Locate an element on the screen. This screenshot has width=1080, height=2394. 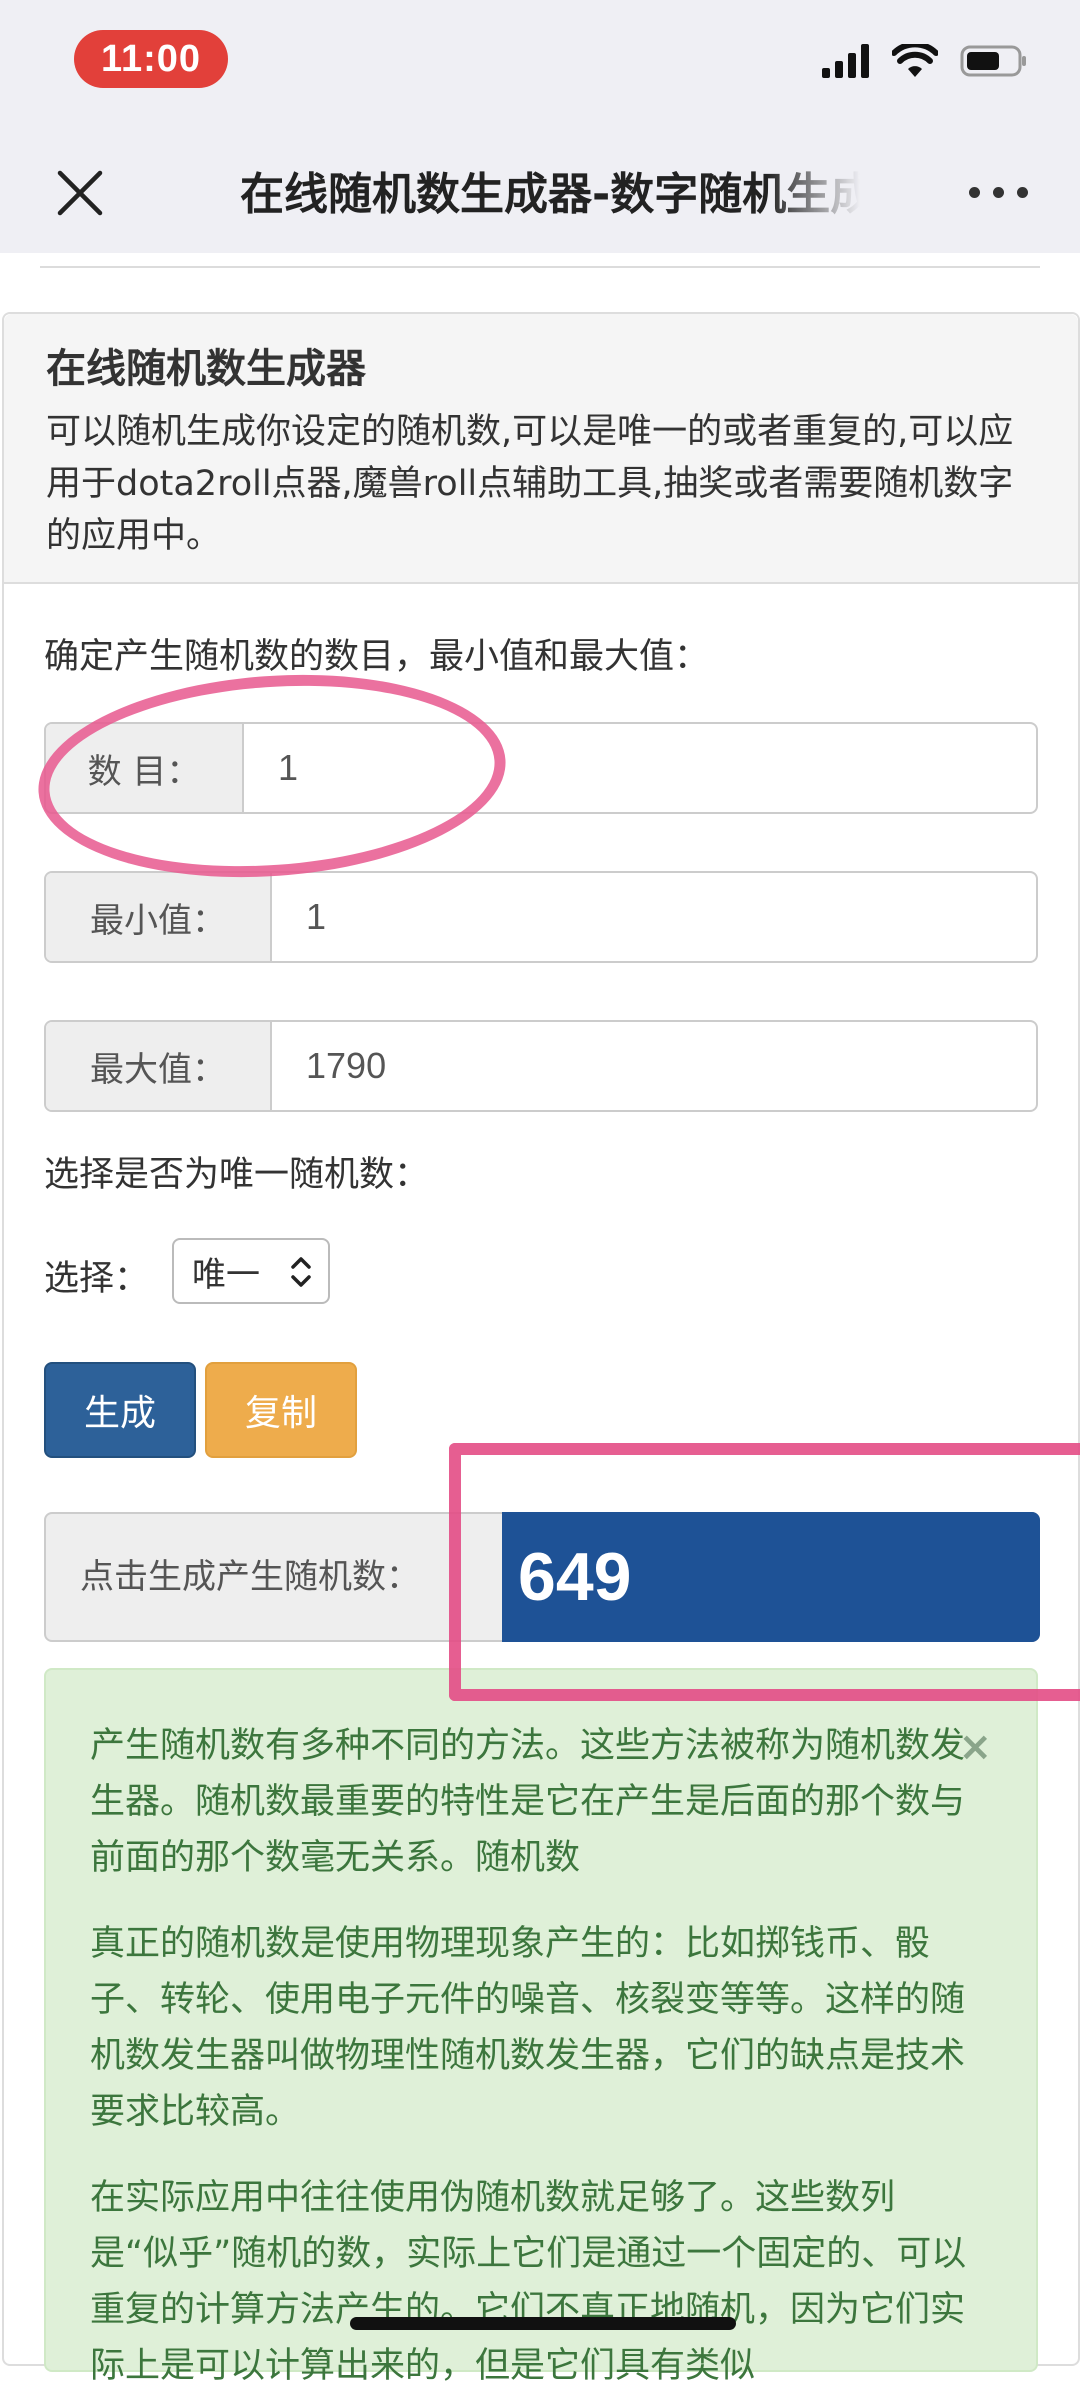
min-input-group: 最小值： 1 is located at coordinates (541, 917).